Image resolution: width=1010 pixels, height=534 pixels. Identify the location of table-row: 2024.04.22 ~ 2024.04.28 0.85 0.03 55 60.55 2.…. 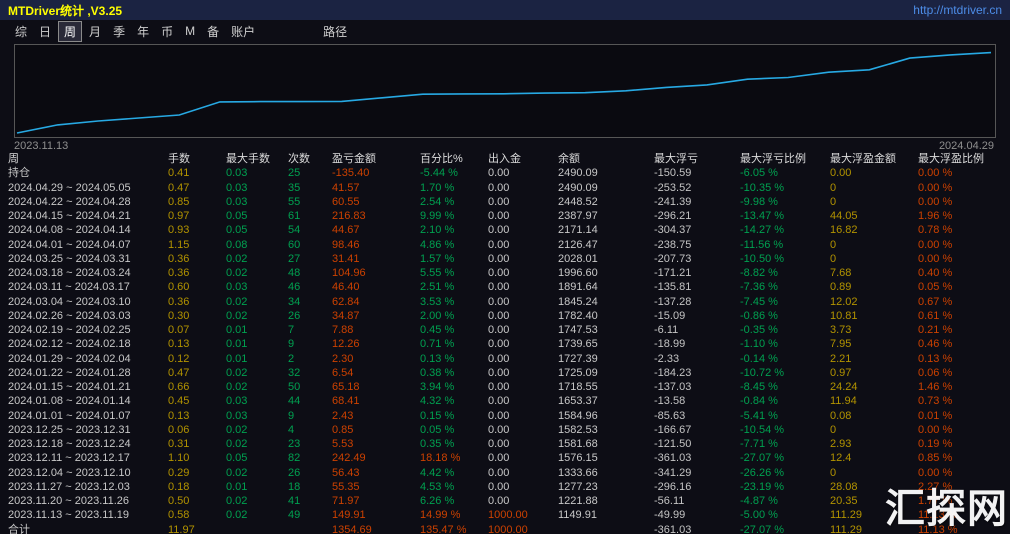
(505, 202).